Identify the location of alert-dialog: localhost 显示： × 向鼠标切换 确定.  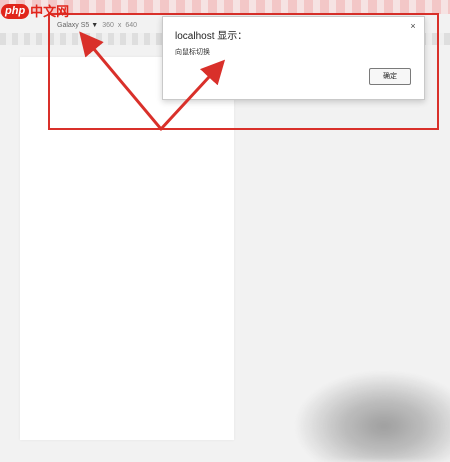
(293, 58).